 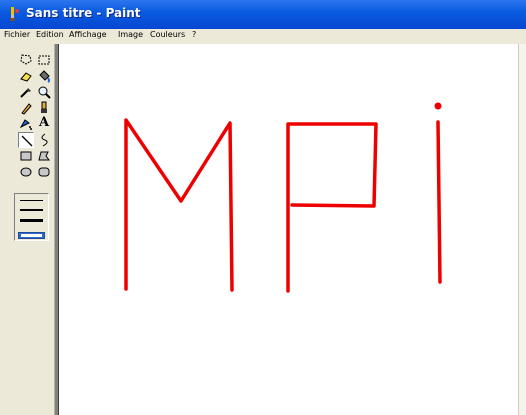 What do you see at coordinates (14, 14) in the screenshot?
I see `paint-palette-icon` at bounding box center [14, 14].